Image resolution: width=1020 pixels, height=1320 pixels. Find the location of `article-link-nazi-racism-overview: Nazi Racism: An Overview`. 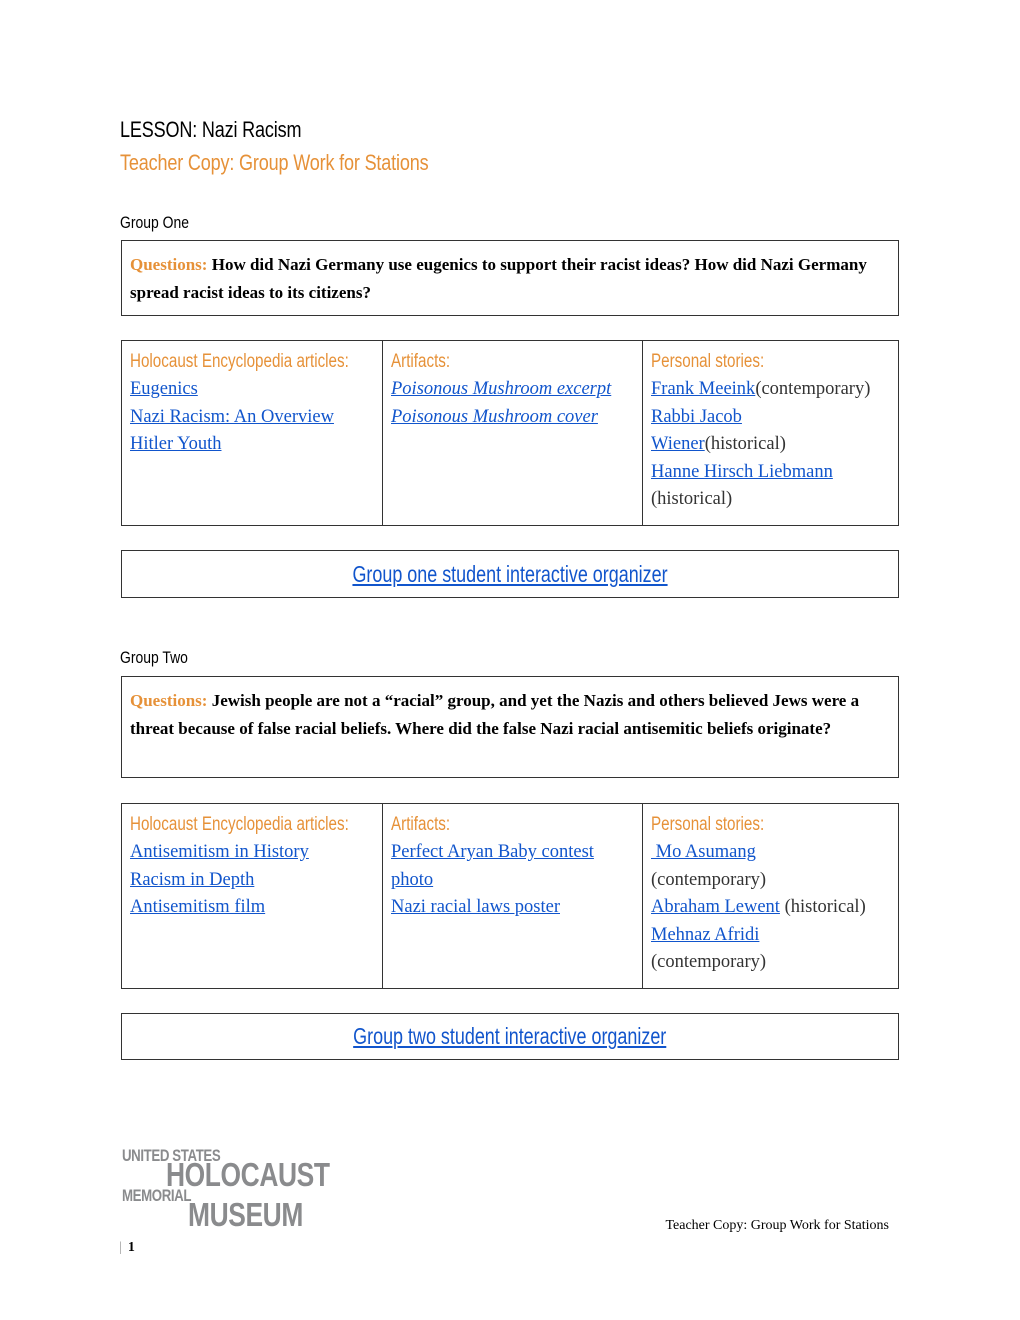

article-link-nazi-racism-overview: Nazi Racism: An Overview is located at coordinates (232, 417).